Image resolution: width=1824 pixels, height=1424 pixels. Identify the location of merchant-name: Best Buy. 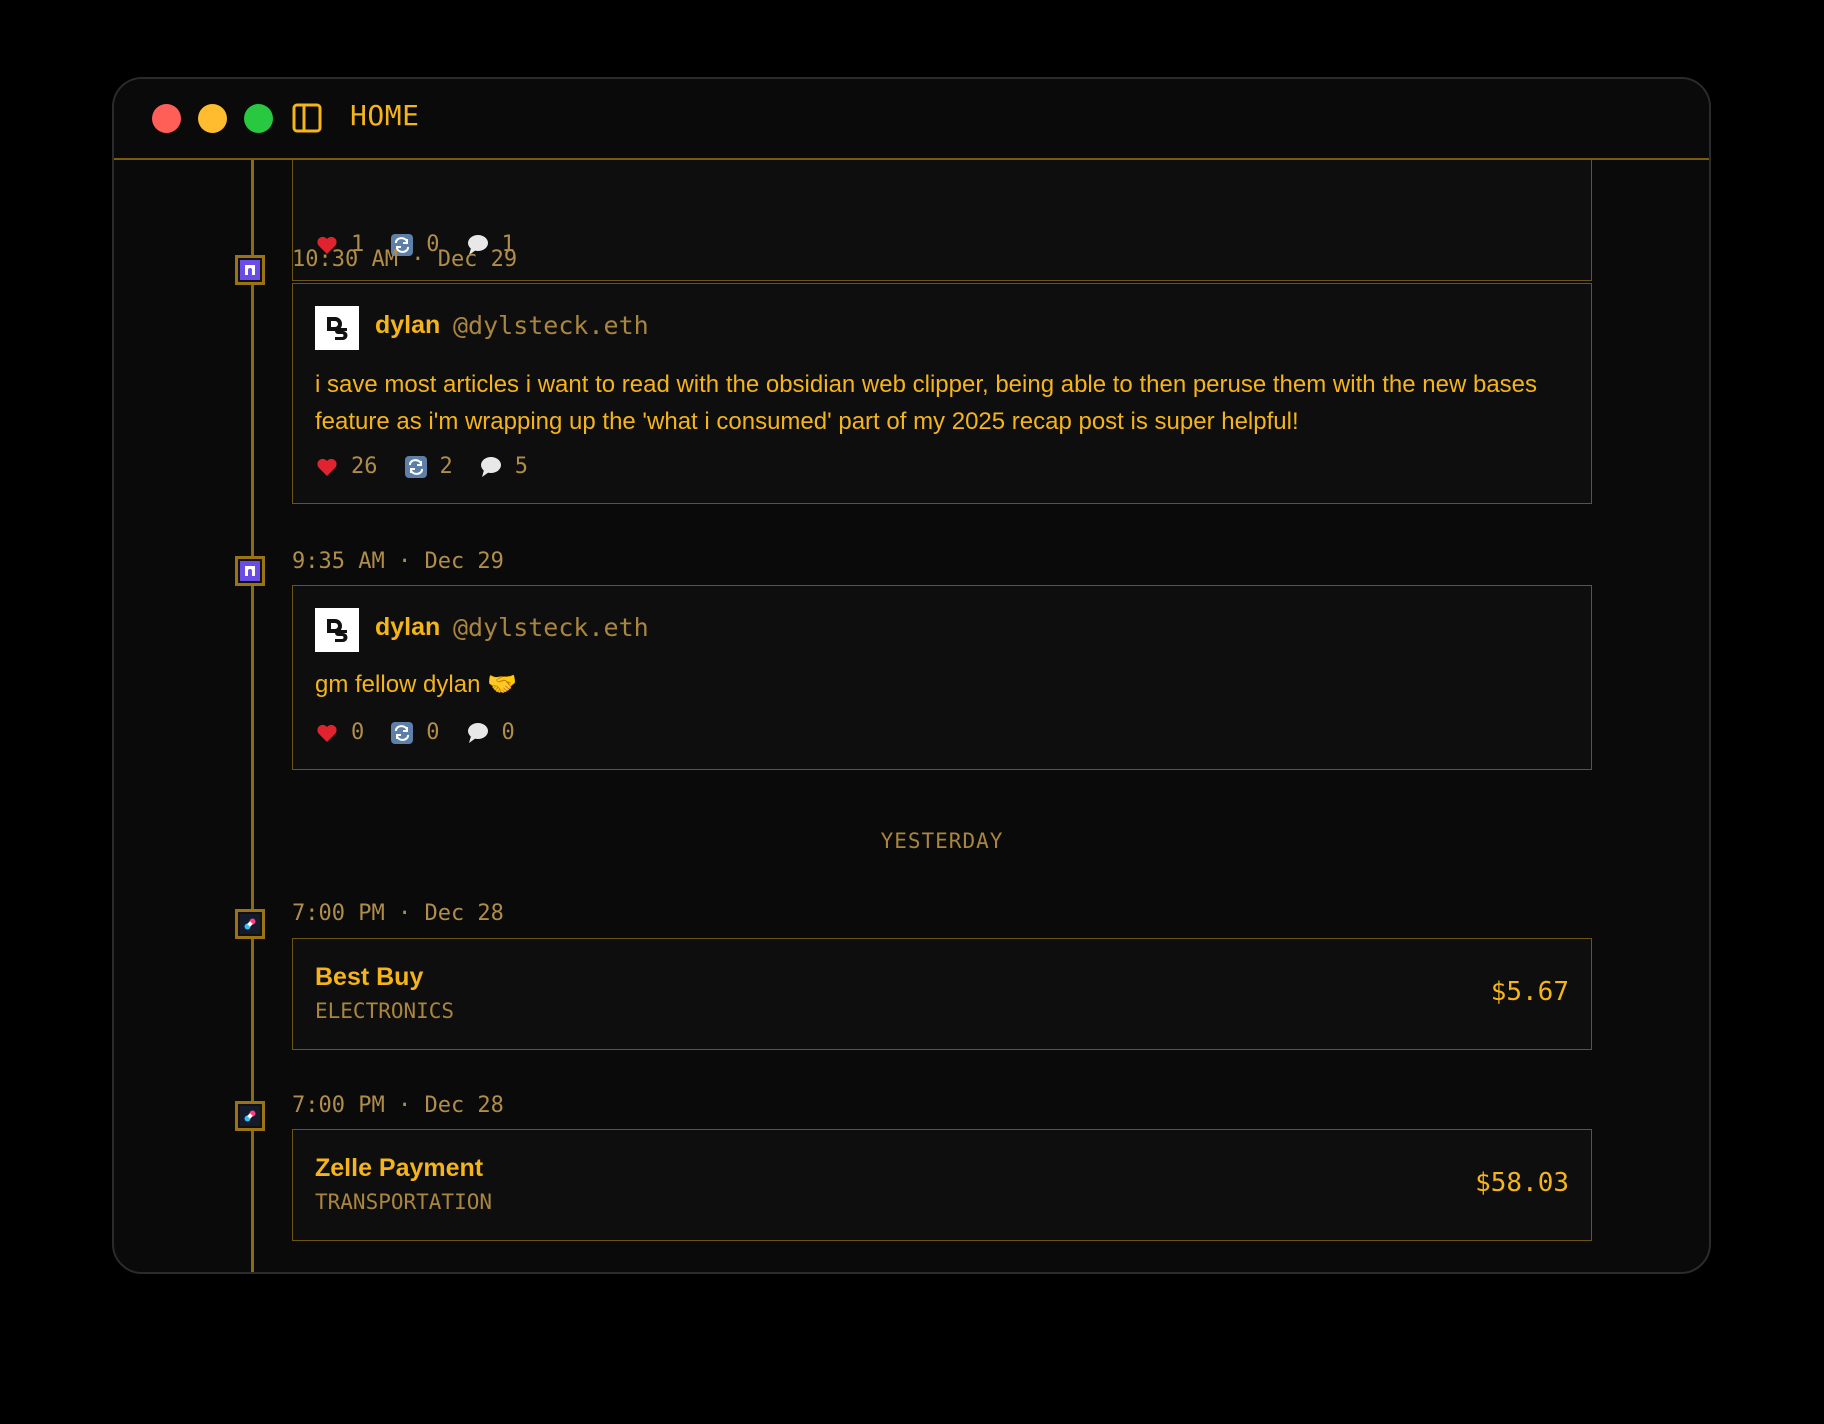
(369, 977).